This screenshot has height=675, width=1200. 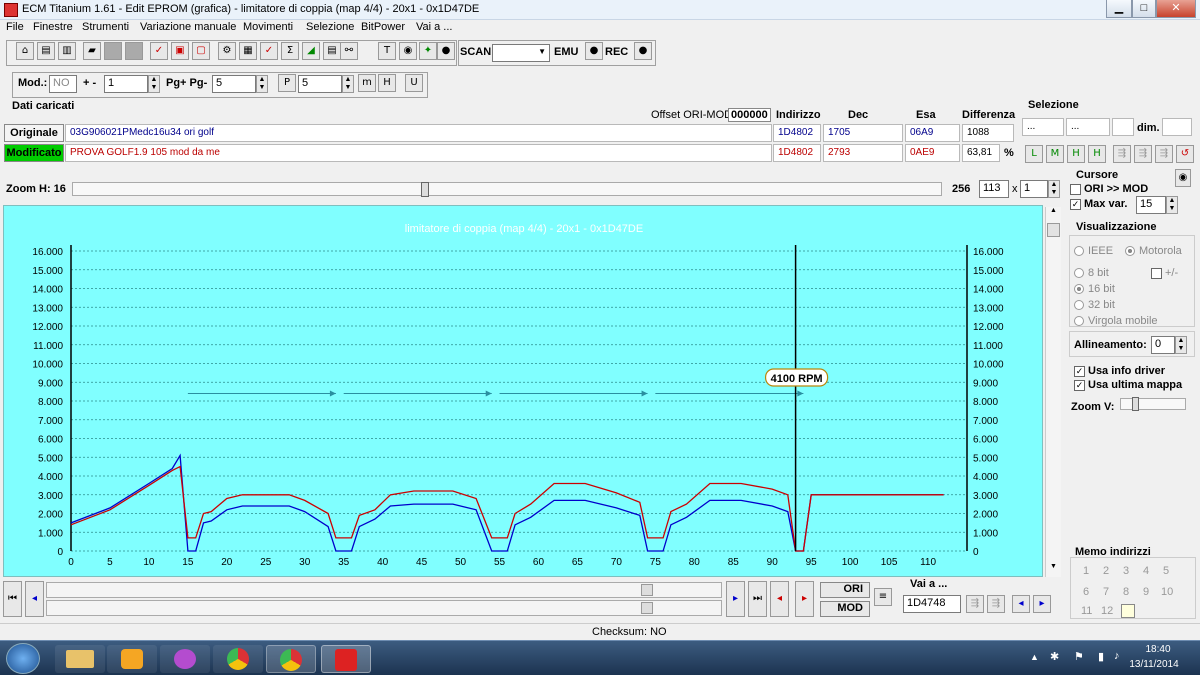 I want to click on tune-icon: T, so click(x=387, y=51).